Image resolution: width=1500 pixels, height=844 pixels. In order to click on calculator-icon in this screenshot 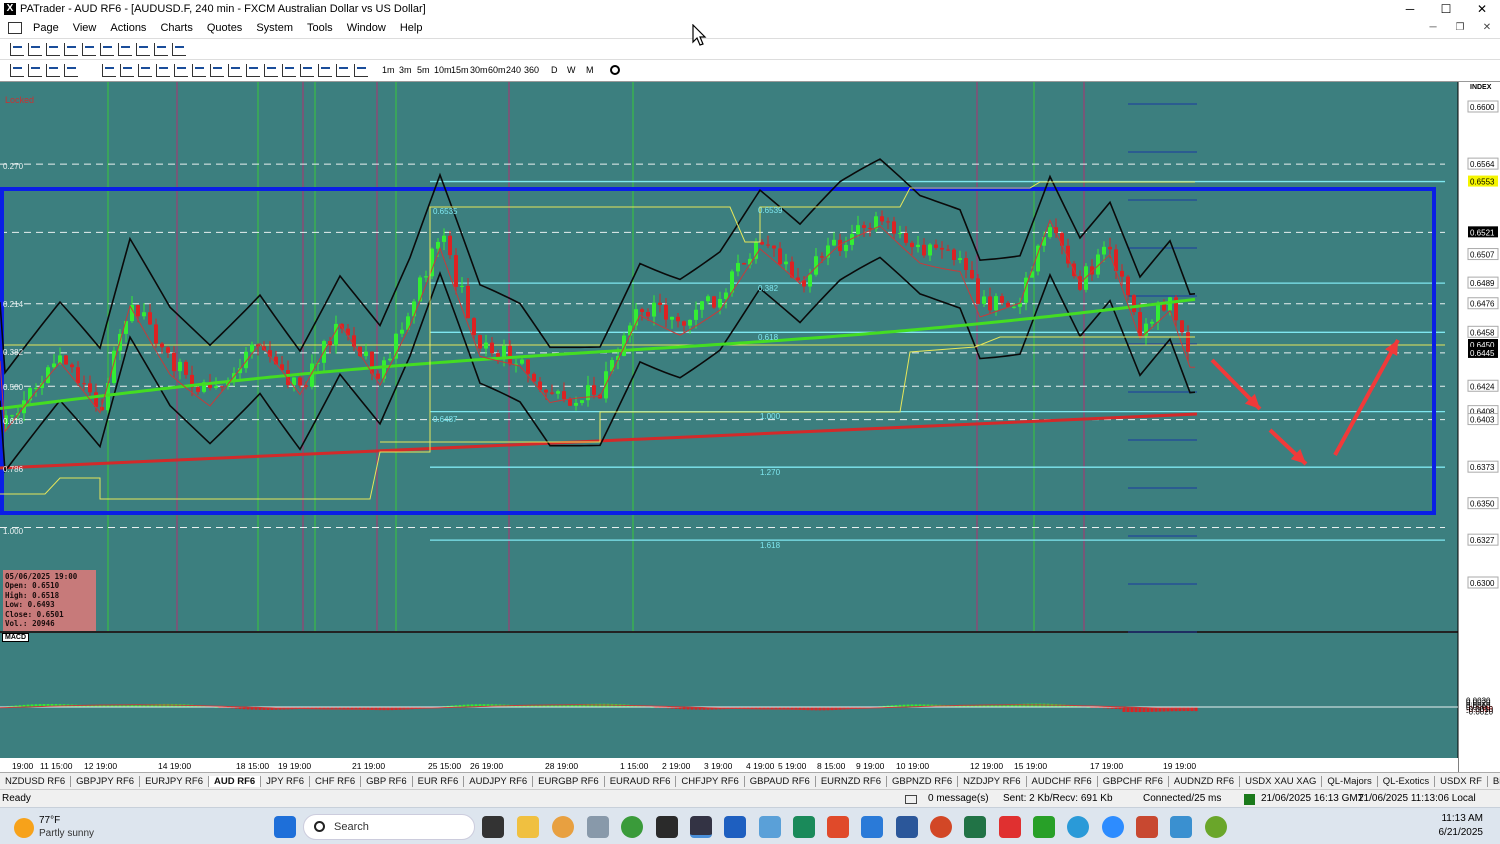, I will do `click(598, 827)`.